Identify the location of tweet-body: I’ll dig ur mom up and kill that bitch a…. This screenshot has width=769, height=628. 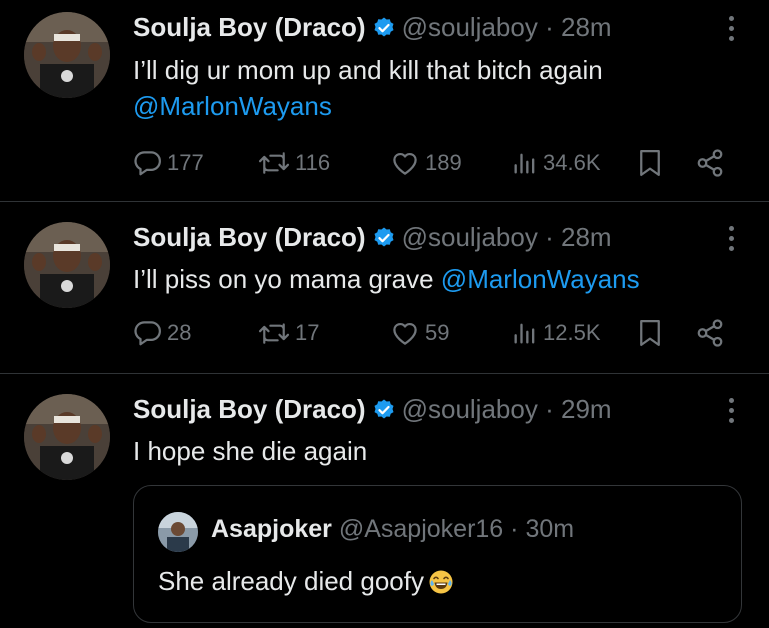
(368, 70).